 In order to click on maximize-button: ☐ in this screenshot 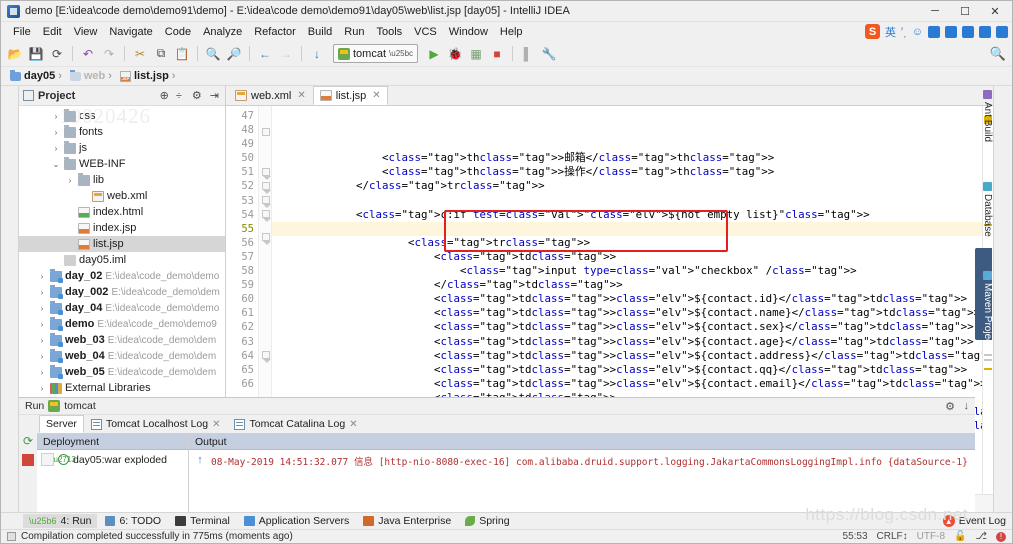, I will do `click(965, 11)`.